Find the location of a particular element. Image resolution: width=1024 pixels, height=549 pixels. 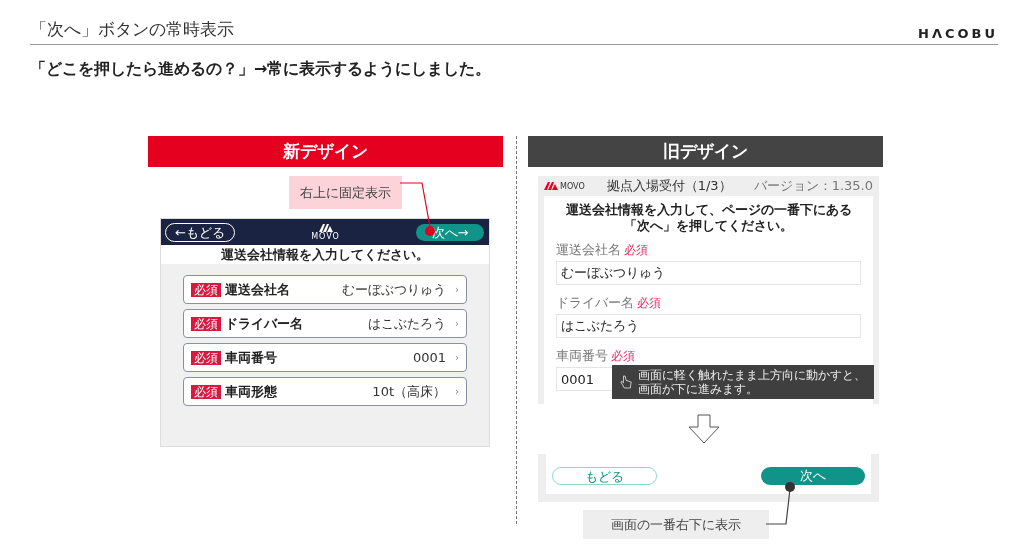

form-row: 必須 運送会社名 むーぼぶつりゅう › is located at coordinates (325, 289).